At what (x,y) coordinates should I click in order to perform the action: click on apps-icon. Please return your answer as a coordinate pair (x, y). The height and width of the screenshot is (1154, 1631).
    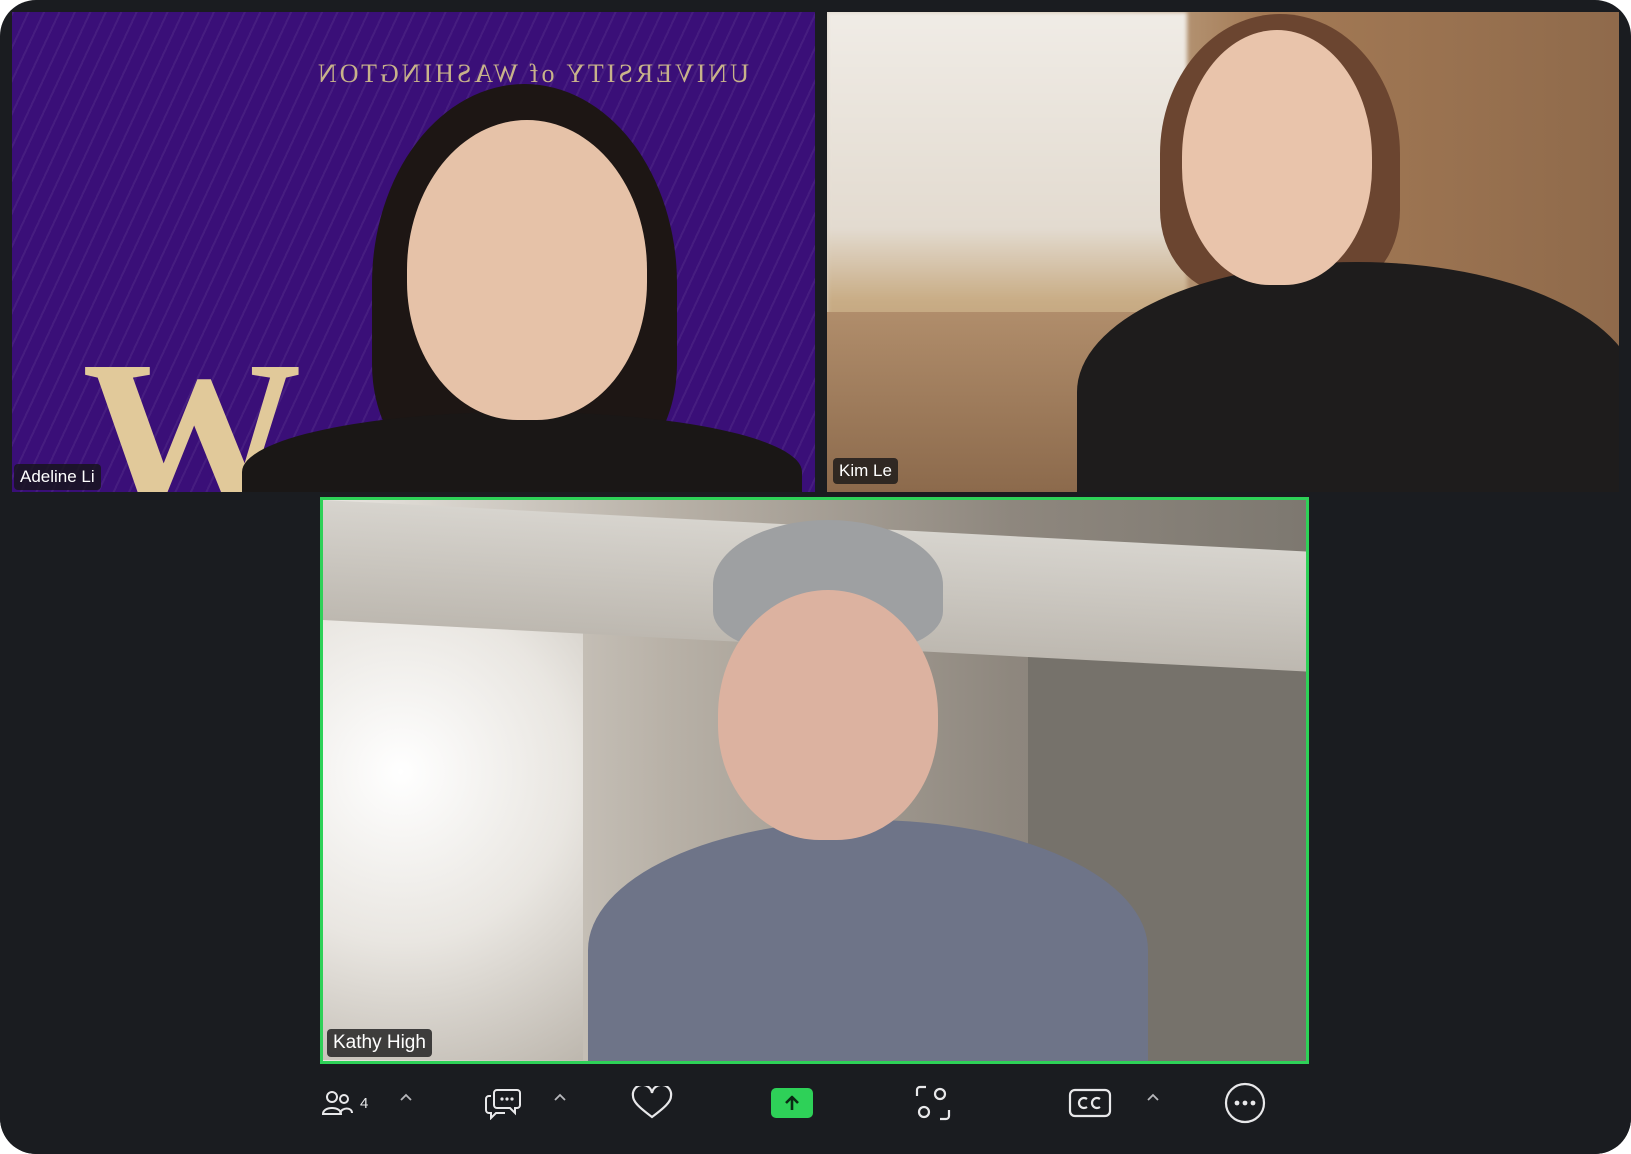
    Looking at the image, I should click on (933, 1103).